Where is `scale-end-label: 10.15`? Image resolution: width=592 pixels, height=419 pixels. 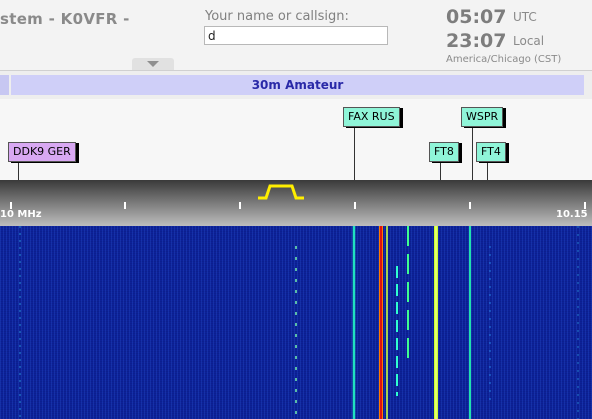
scale-end-label: 10.15 is located at coordinates (572, 214).